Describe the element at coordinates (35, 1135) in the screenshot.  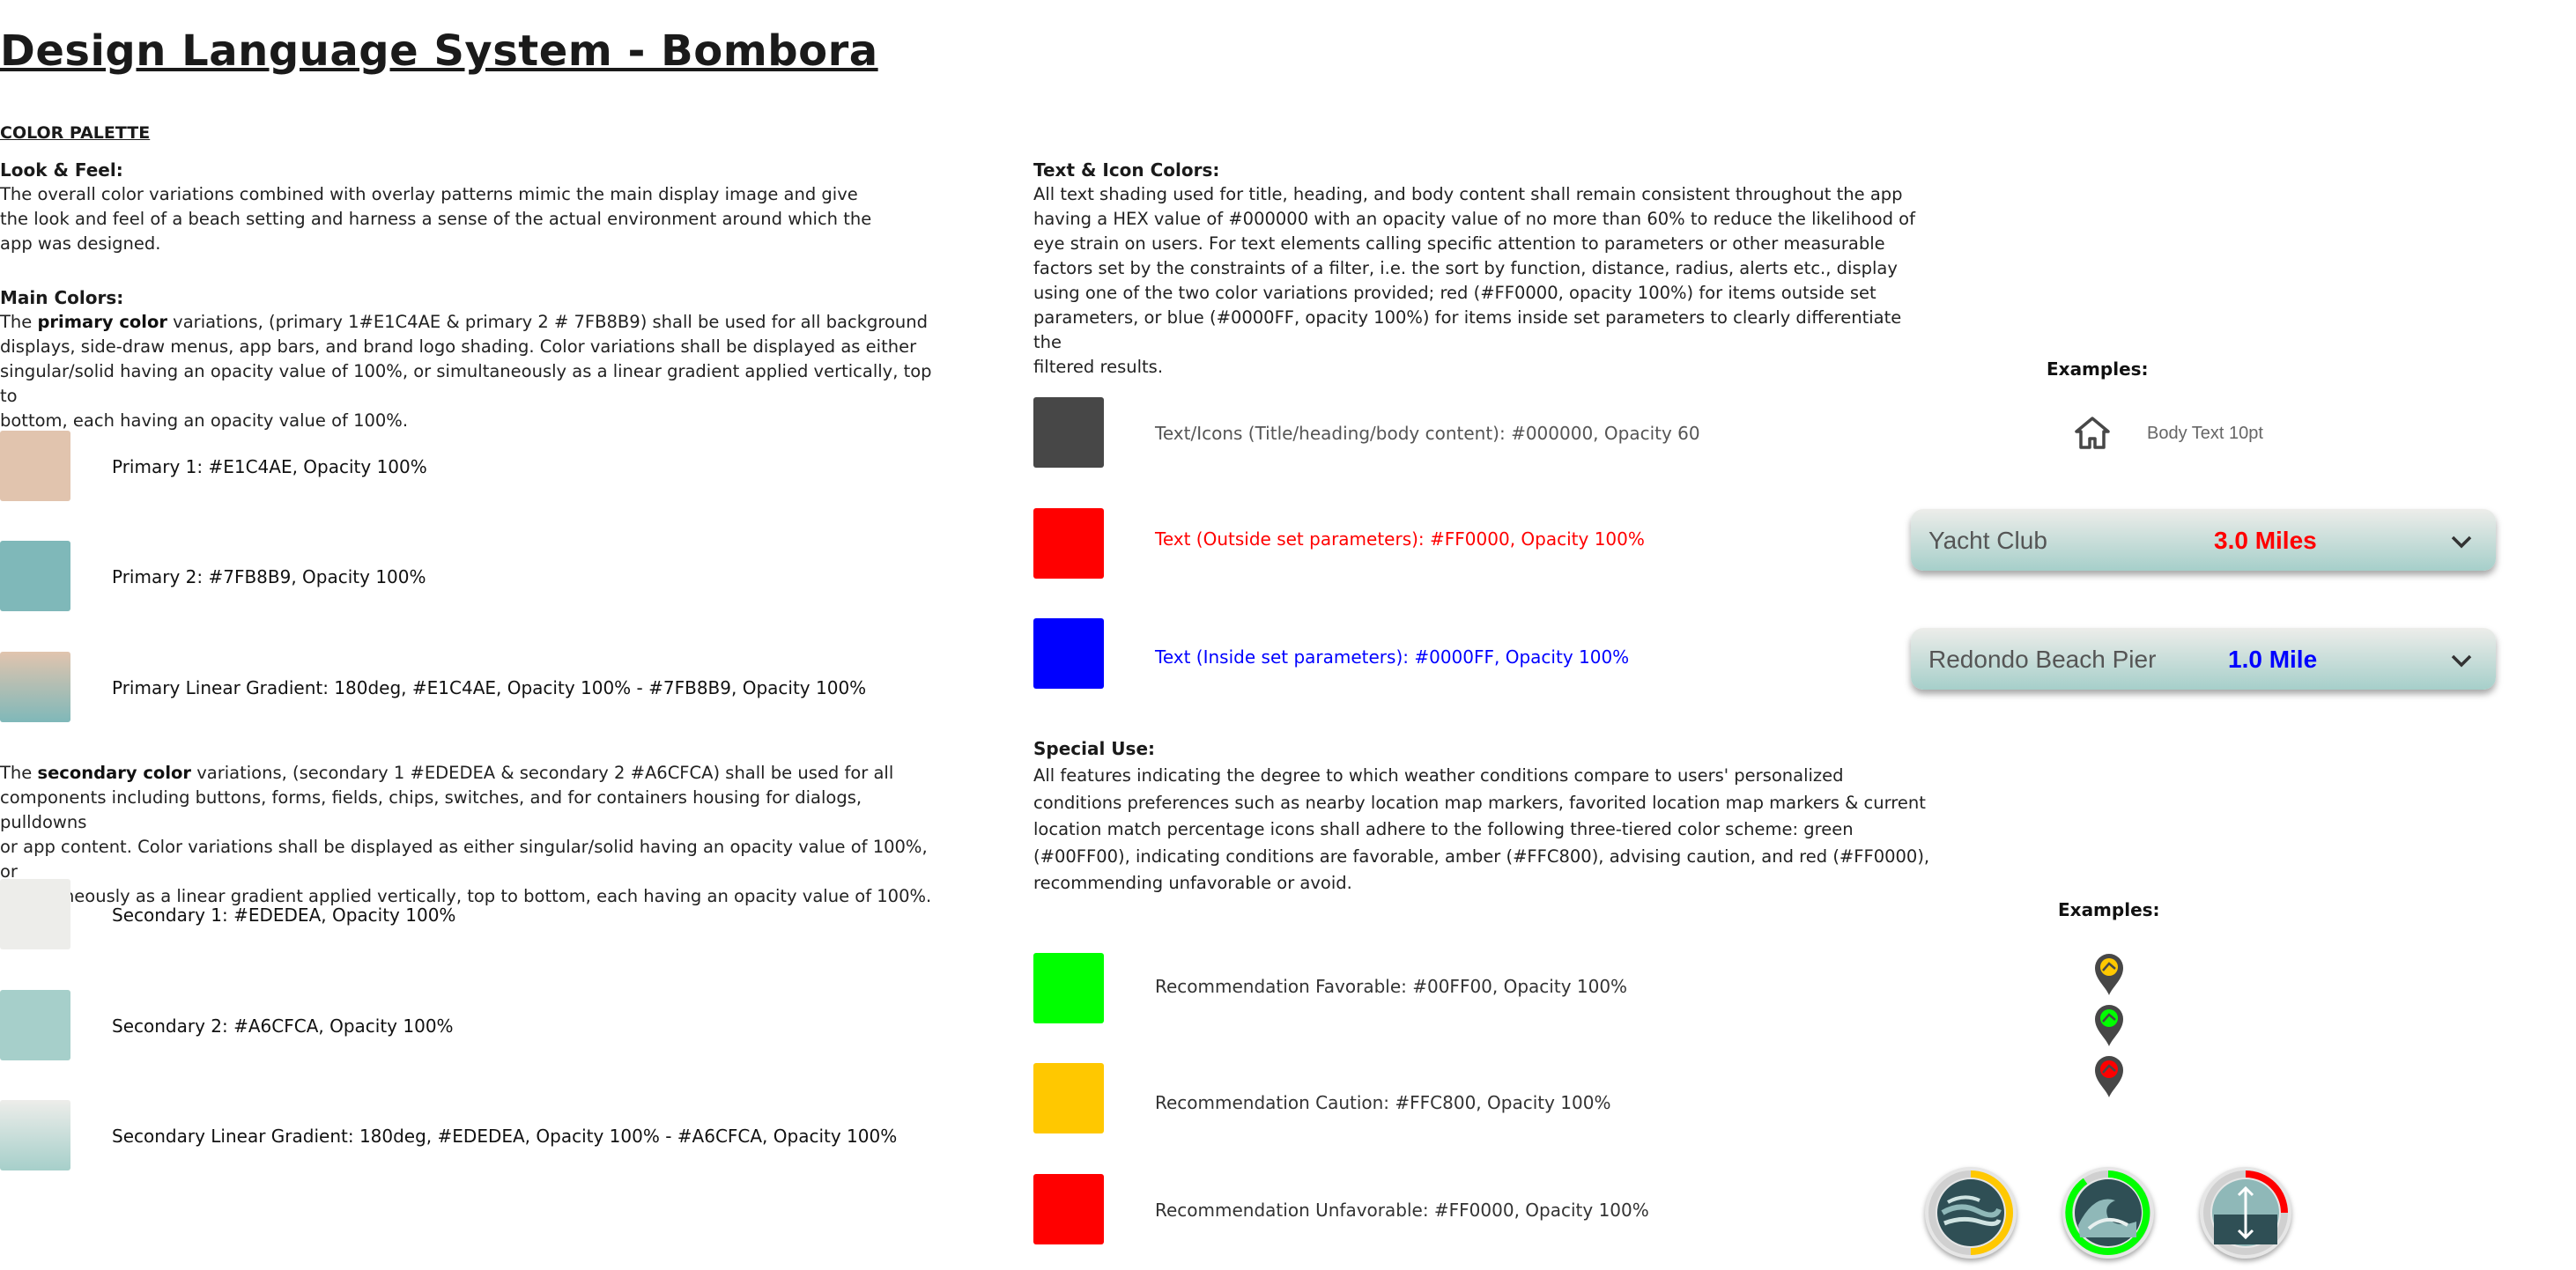
I see `secondary-gradient-swatch` at that location.